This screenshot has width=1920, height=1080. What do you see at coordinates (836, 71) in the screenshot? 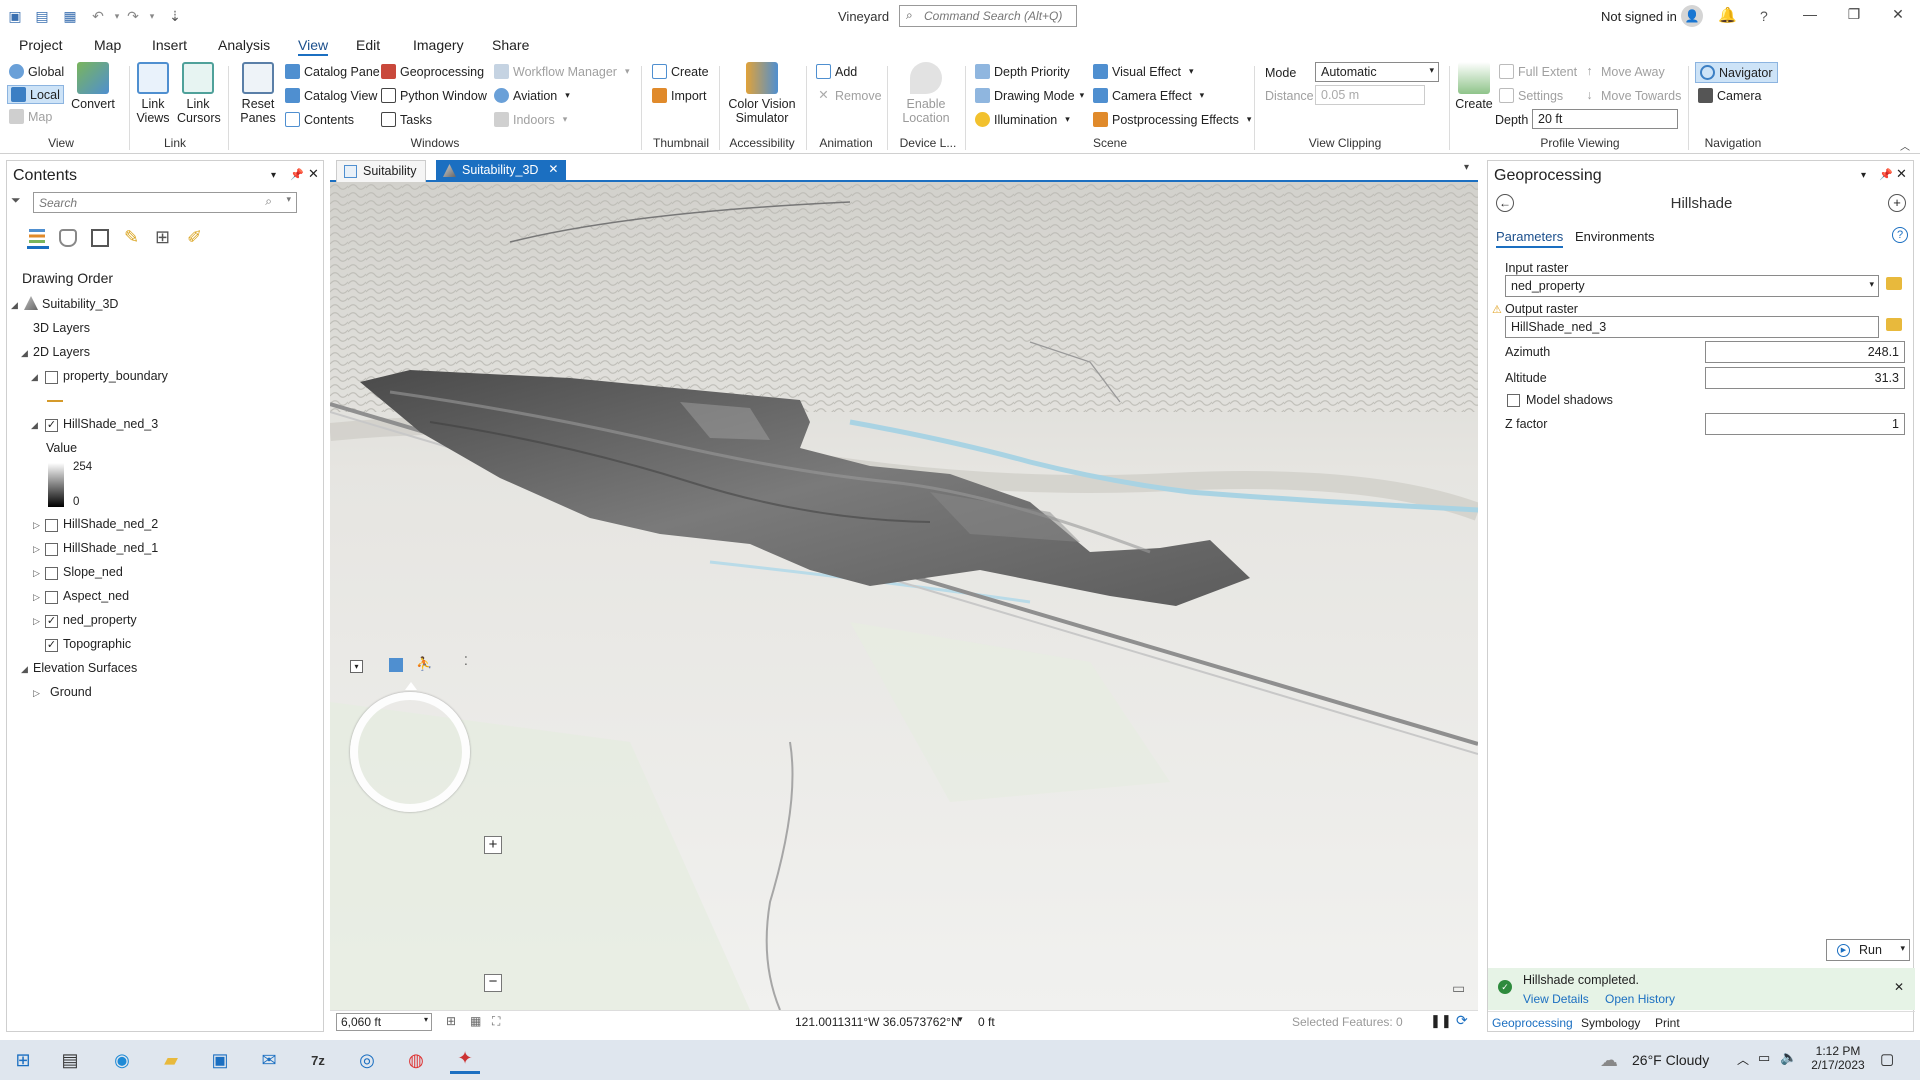
I see `animation-add-button: Add` at bounding box center [836, 71].